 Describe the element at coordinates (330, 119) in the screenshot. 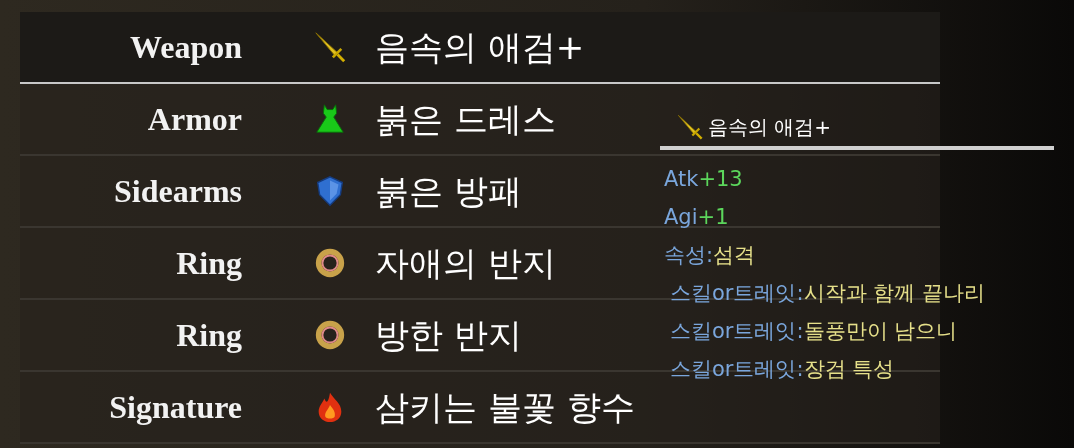

I see `dress-icon` at that location.